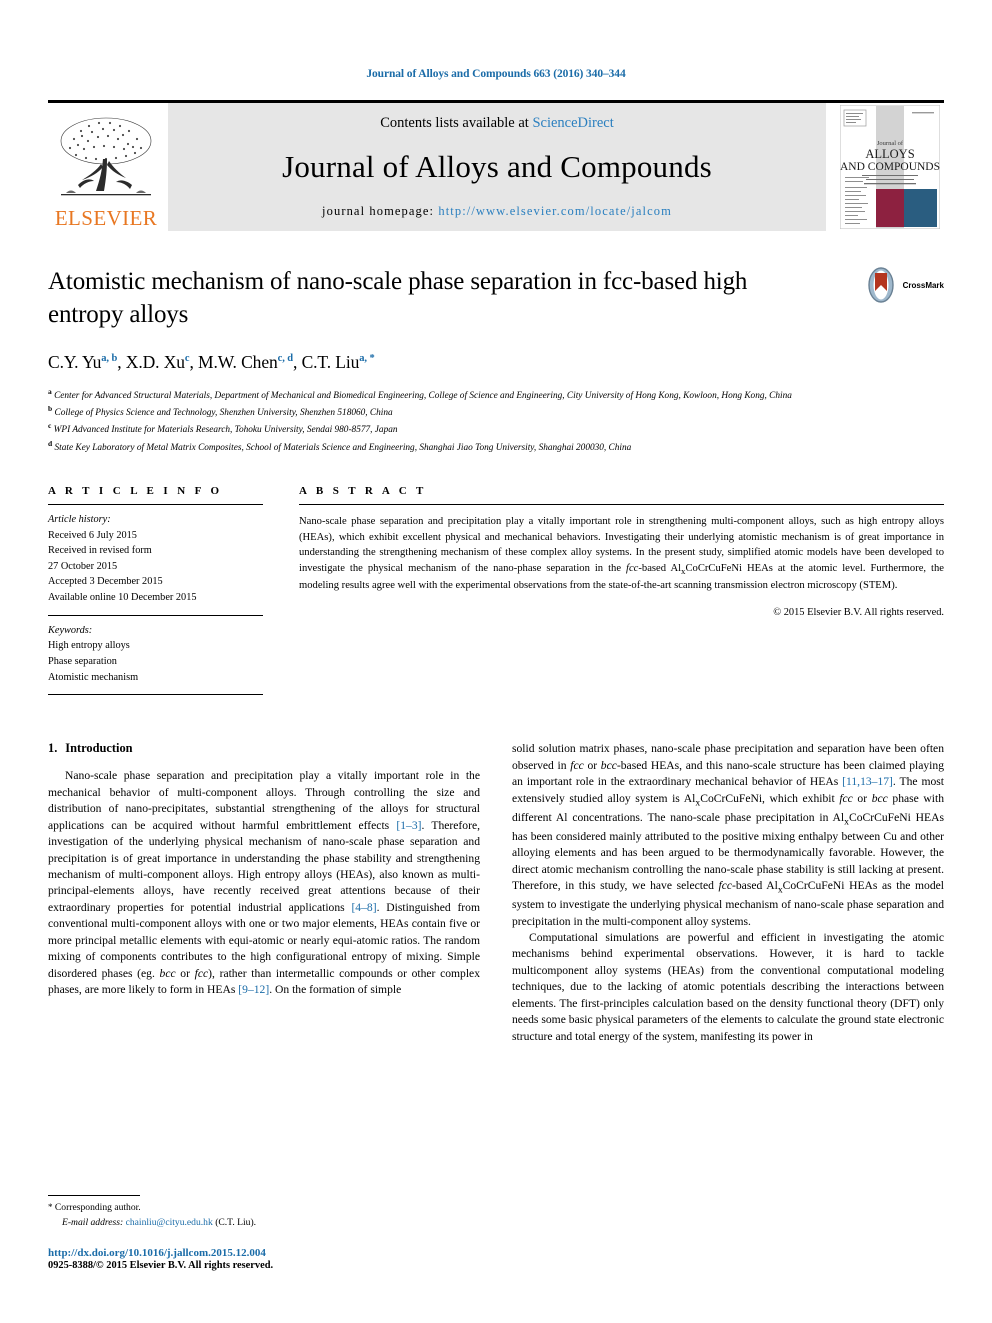  I want to click on history-item: Accepted 3 December 2015, so click(105, 582).